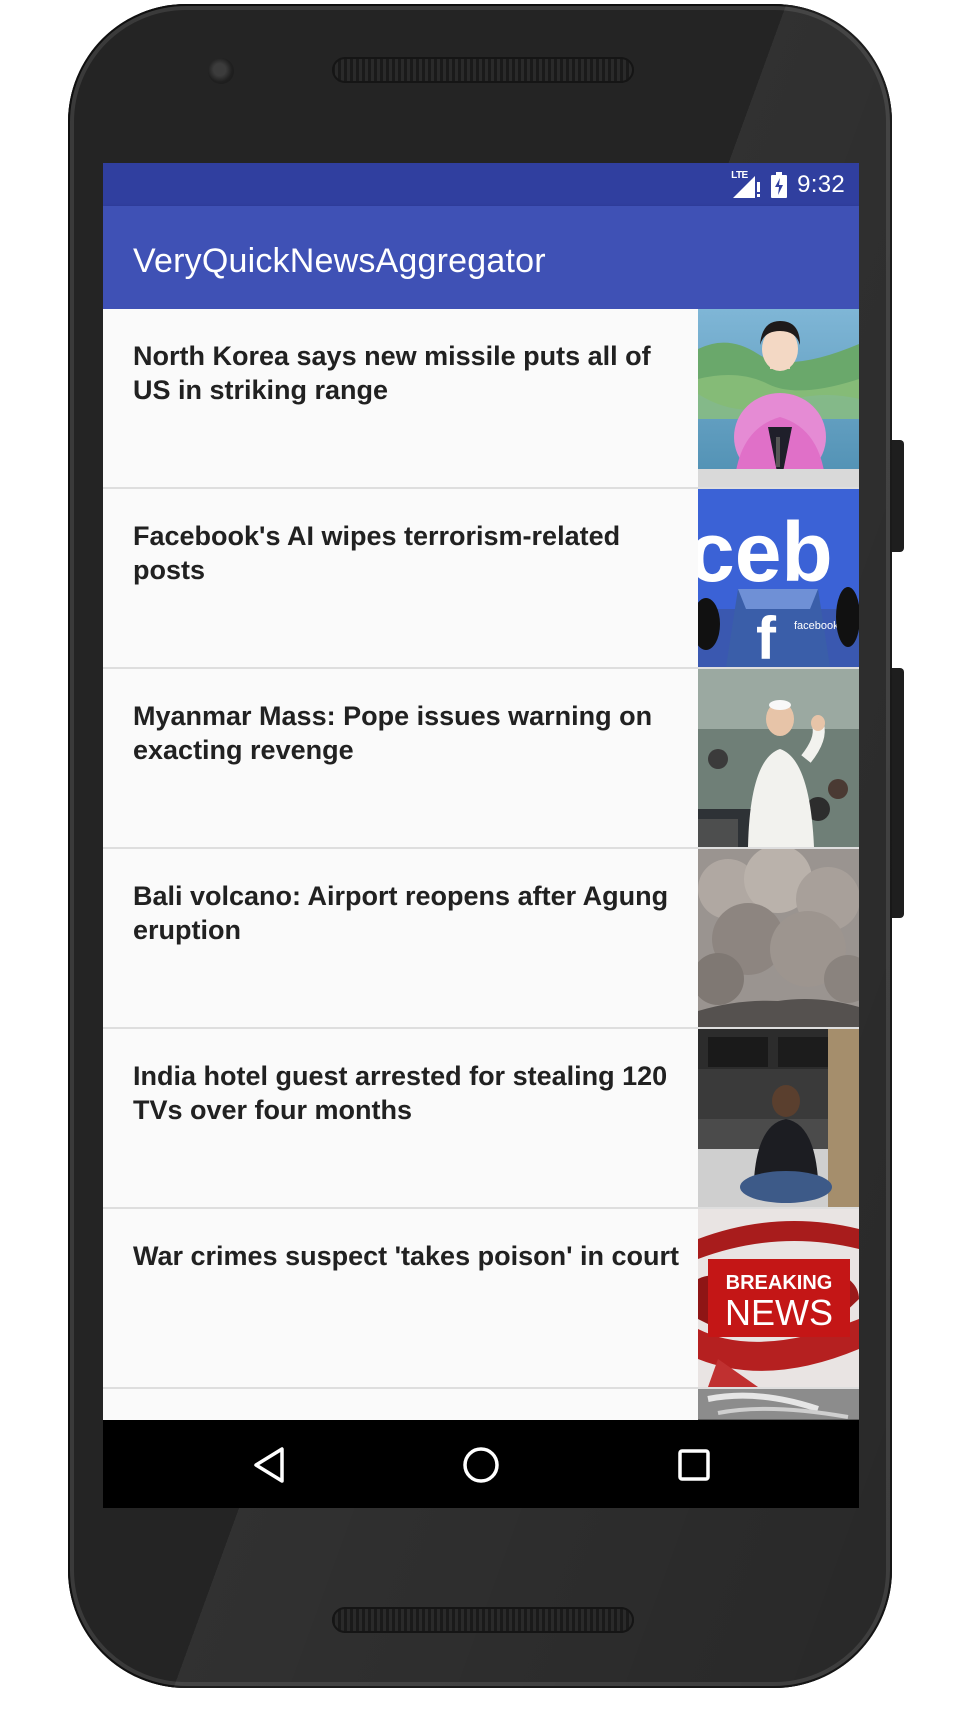 The image size is (960, 1714). What do you see at coordinates (778, 938) in the screenshot?
I see `volcano-ash-image` at bounding box center [778, 938].